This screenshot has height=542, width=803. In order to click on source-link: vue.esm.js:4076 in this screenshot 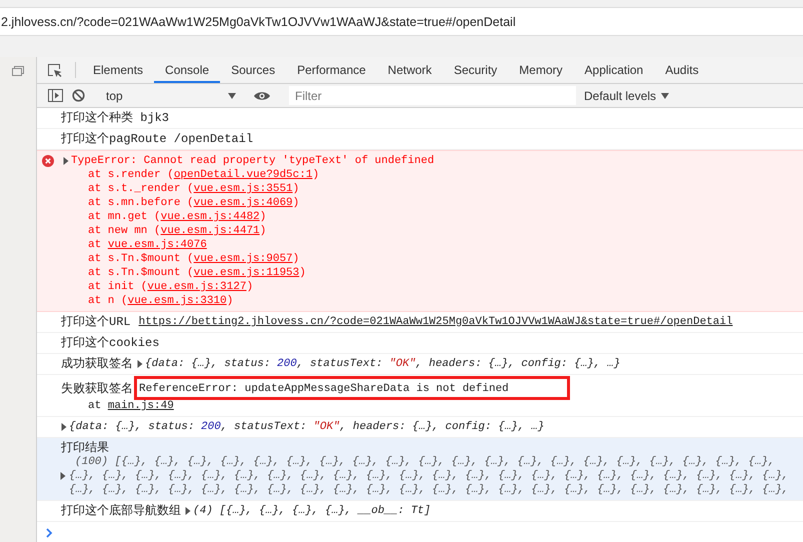, I will do `click(157, 245)`.